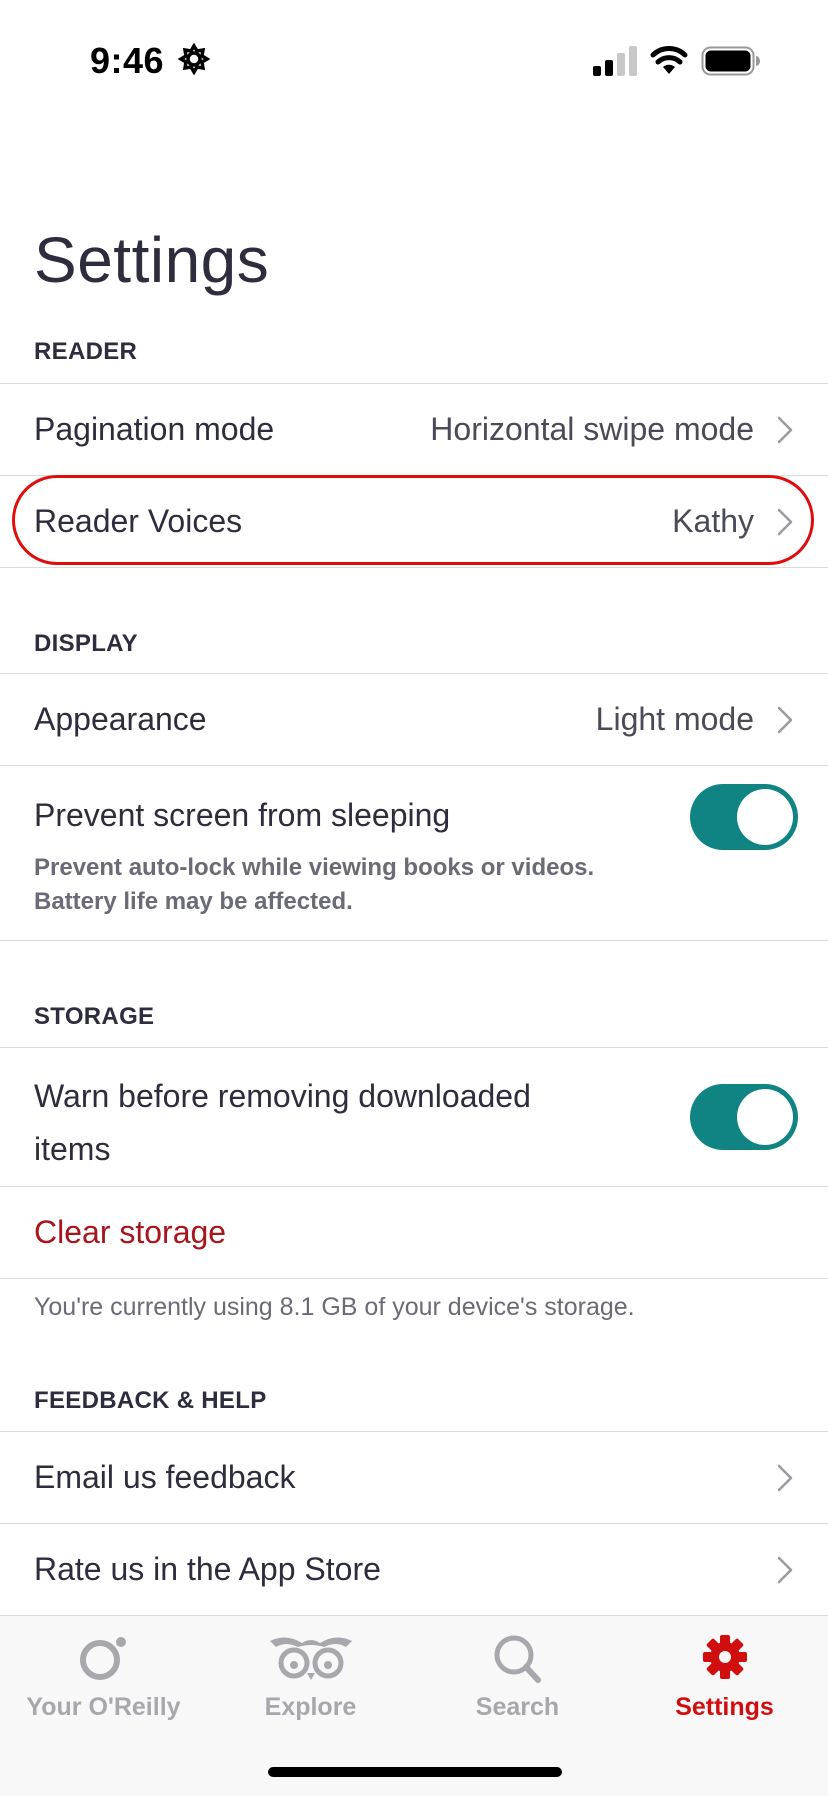  What do you see at coordinates (310, 1707) in the screenshot?
I see `tab-label: Explore` at bounding box center [310, 1707].